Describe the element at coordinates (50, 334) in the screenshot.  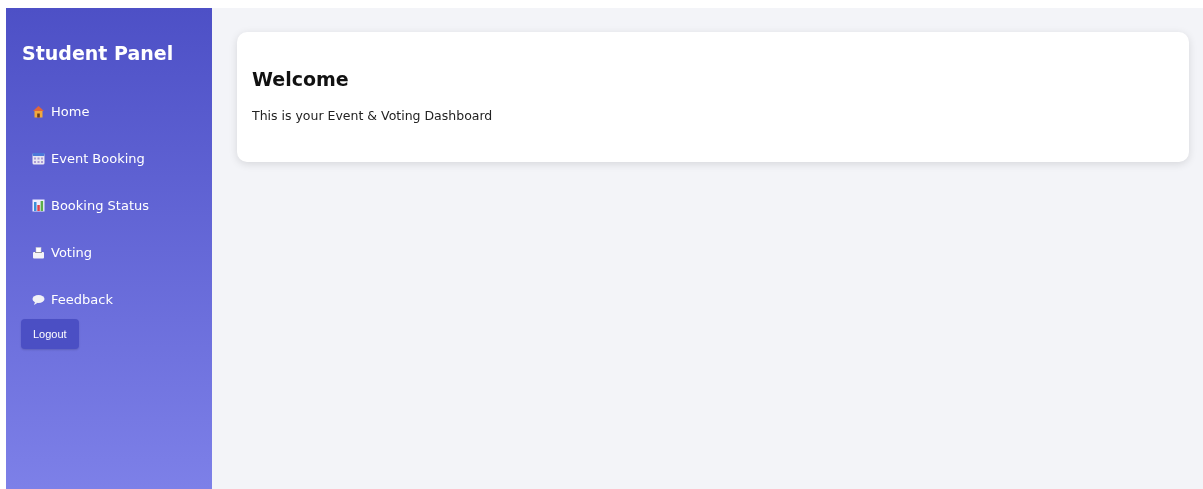
I see `logout-button: Logout` at that location.